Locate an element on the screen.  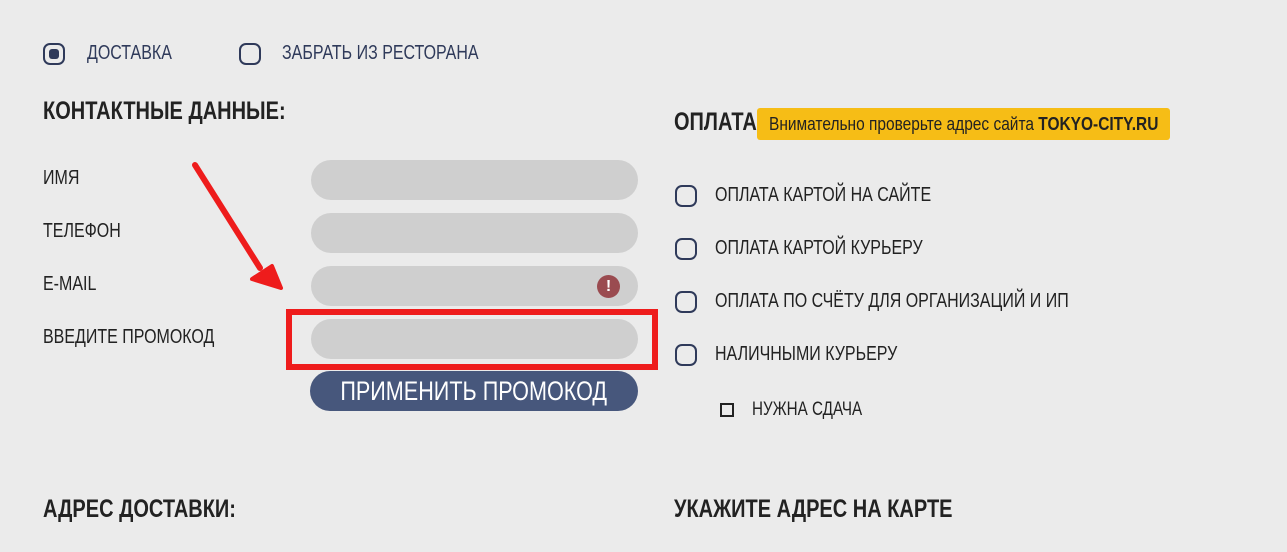
cash-radio is located at coordinates (686, 354).